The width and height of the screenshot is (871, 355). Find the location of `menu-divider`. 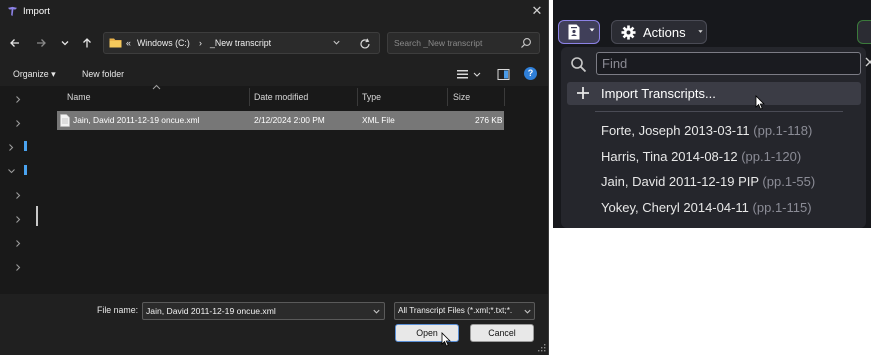

menu-divider is located at coordinates (719, 111).